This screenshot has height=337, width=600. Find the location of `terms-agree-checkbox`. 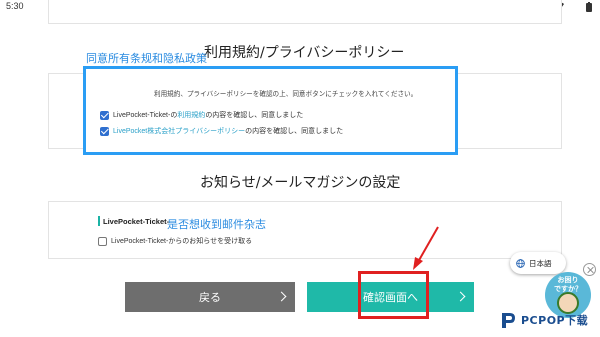

terms-agree-checkbox is located at coordinates (104, 115).